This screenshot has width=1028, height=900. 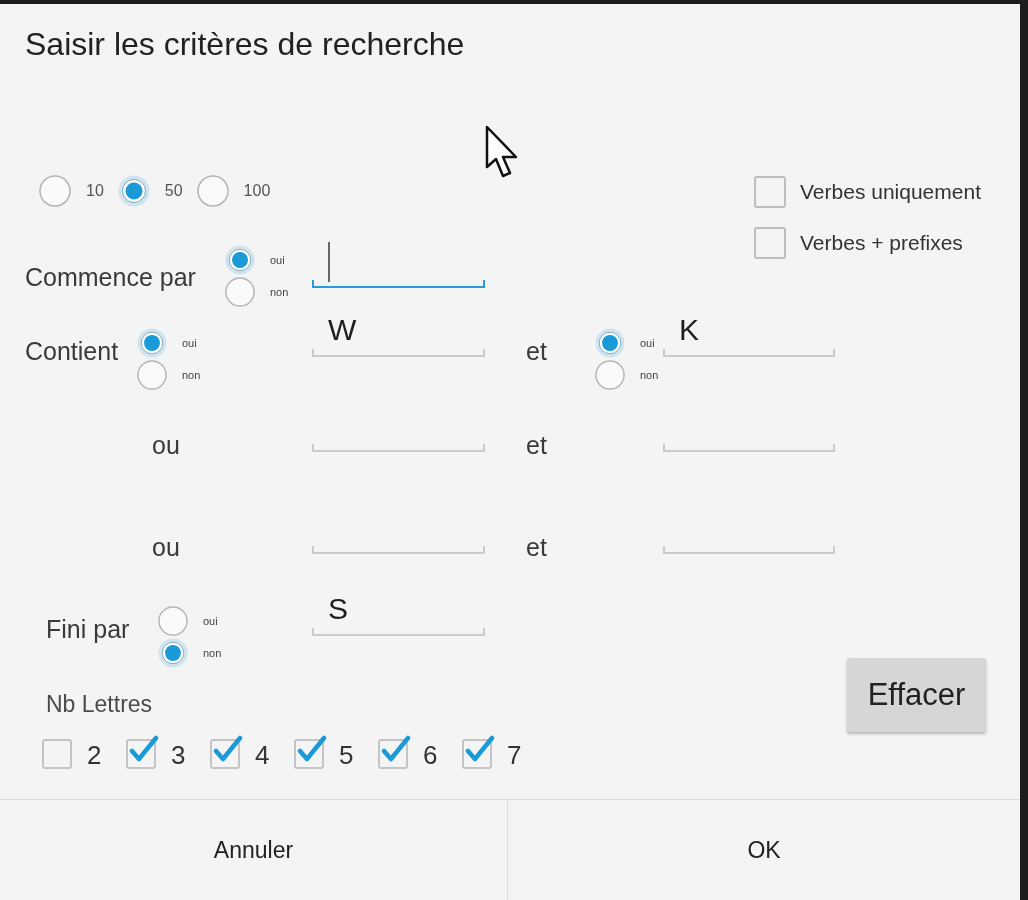 What do you see at coordinates (111, 277) in the screenshot?
I see `criterion-label: Commence par` at bounding box center [111, 277].